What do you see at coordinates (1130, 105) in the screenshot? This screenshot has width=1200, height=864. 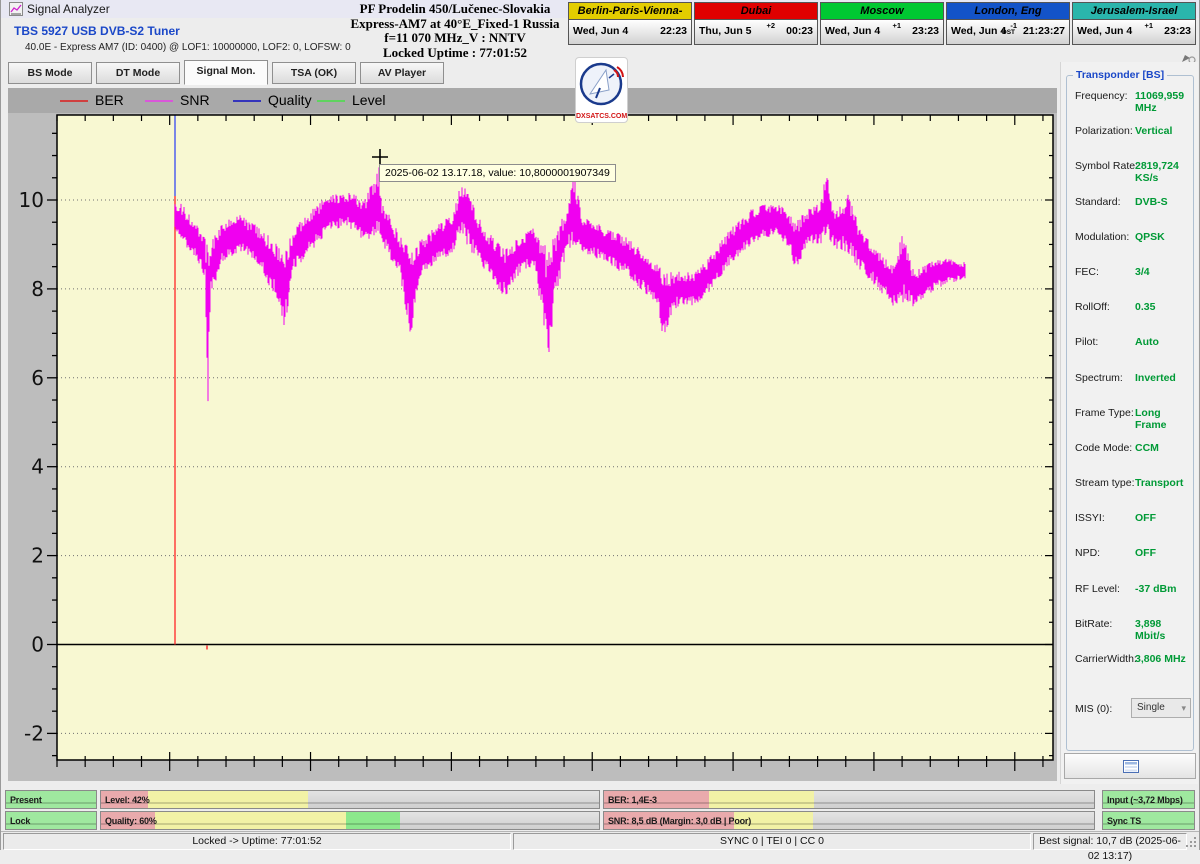 I see `tp-row-frequency: Frequency: 11069,959 MHz` at bounding box center [1130, 105].